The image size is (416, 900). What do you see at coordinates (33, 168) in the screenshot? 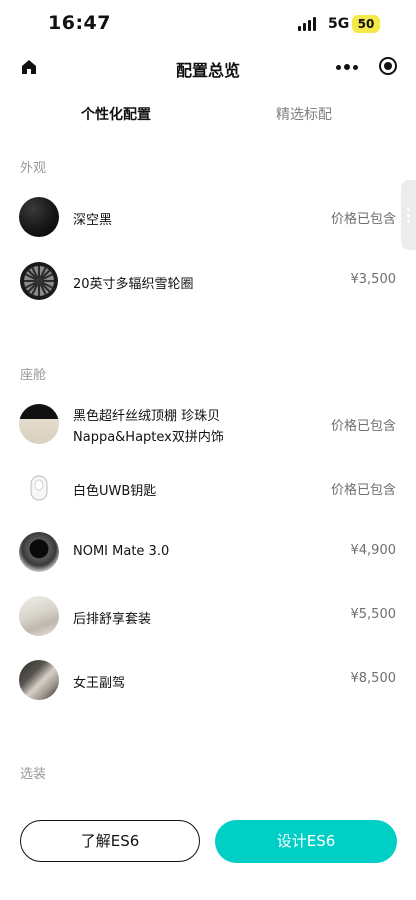
I see `section-label-exterior: 外观` at bounding box center [33, 168].